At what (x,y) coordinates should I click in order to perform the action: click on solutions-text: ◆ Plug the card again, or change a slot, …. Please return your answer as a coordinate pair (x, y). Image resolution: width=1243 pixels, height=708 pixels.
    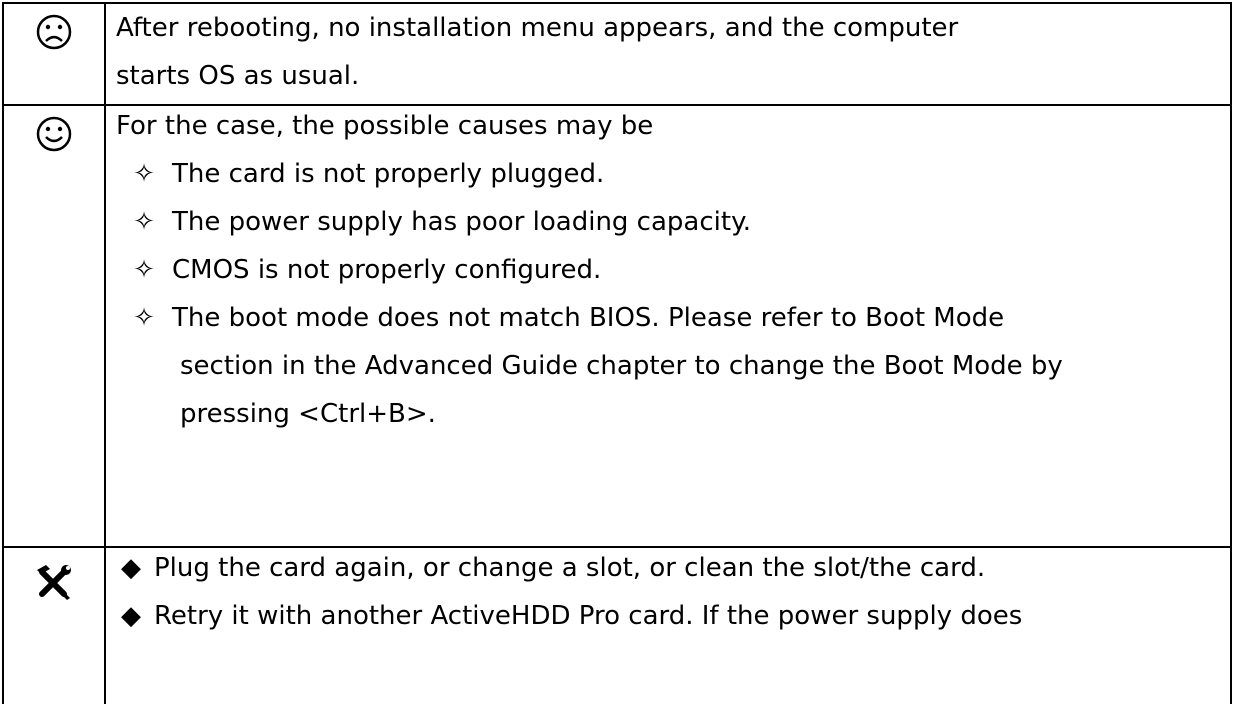
    Looking at the image, I should click on (669, 592).